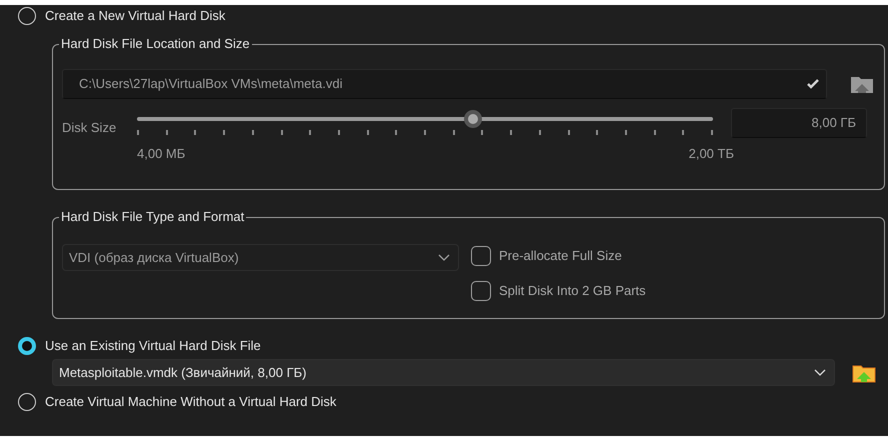 The width and height of the screenshot is (888, 441). Describe the element at coordinates (139, 346) in the screenshot. I see `radio-option: Use an Existing Virtual Hard Disk File` at that location.